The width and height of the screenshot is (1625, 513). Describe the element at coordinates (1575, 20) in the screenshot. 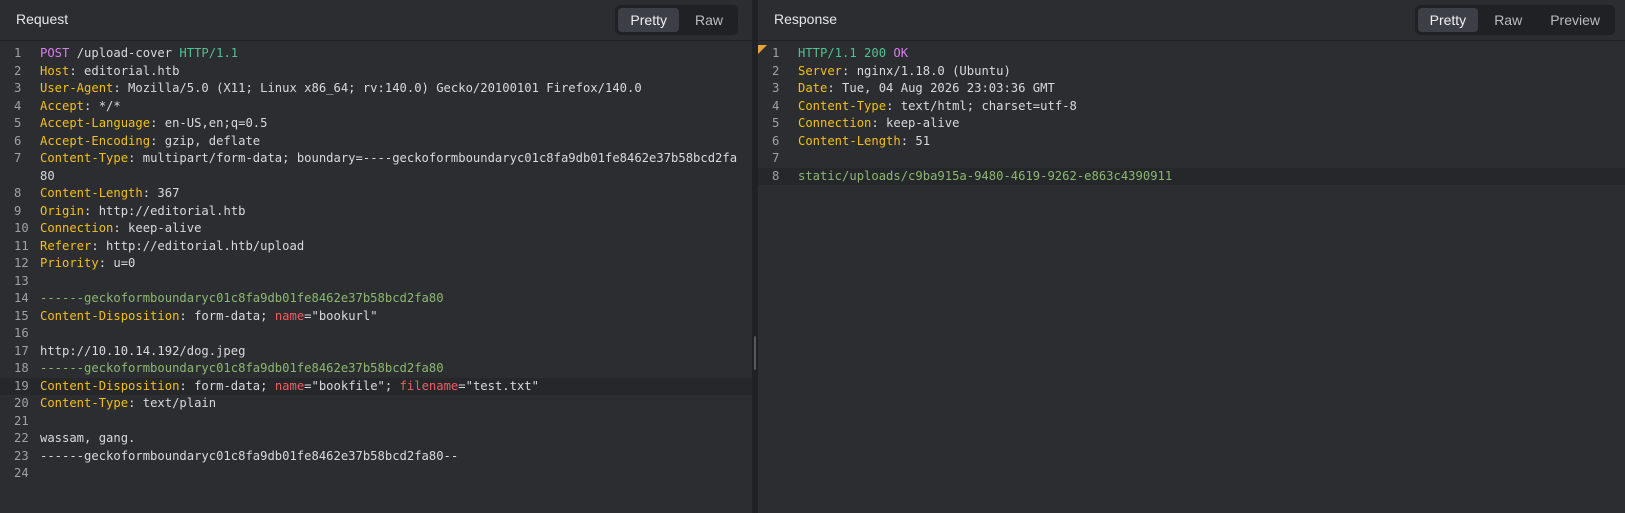

I see `tab-response-preview: Preview` at that location.